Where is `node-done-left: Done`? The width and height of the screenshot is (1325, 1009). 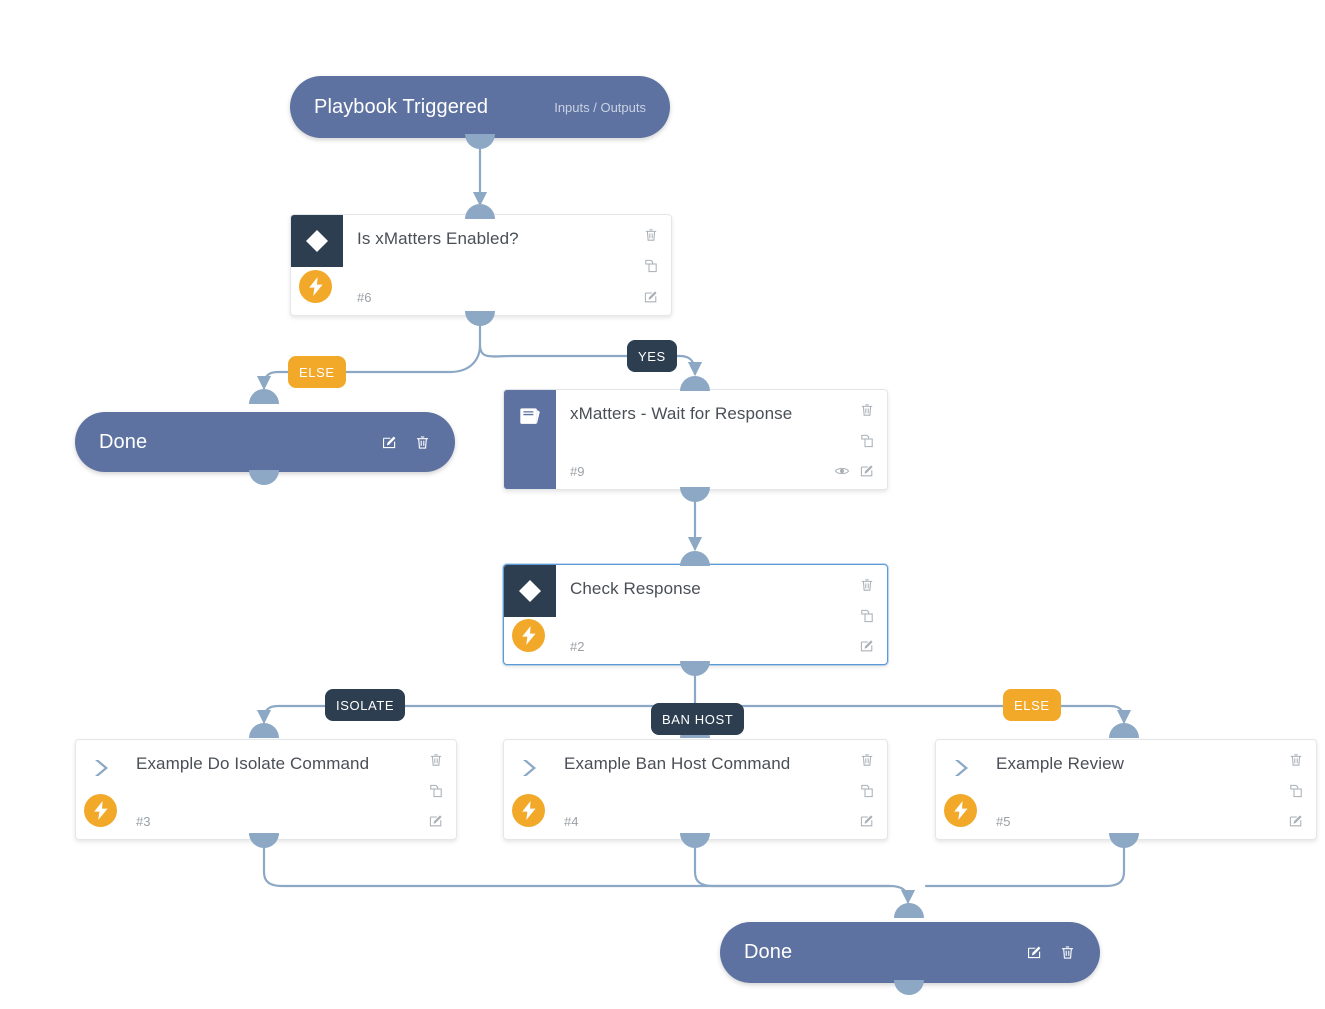 node-done-left: Done is located at coordinates (265, 442).